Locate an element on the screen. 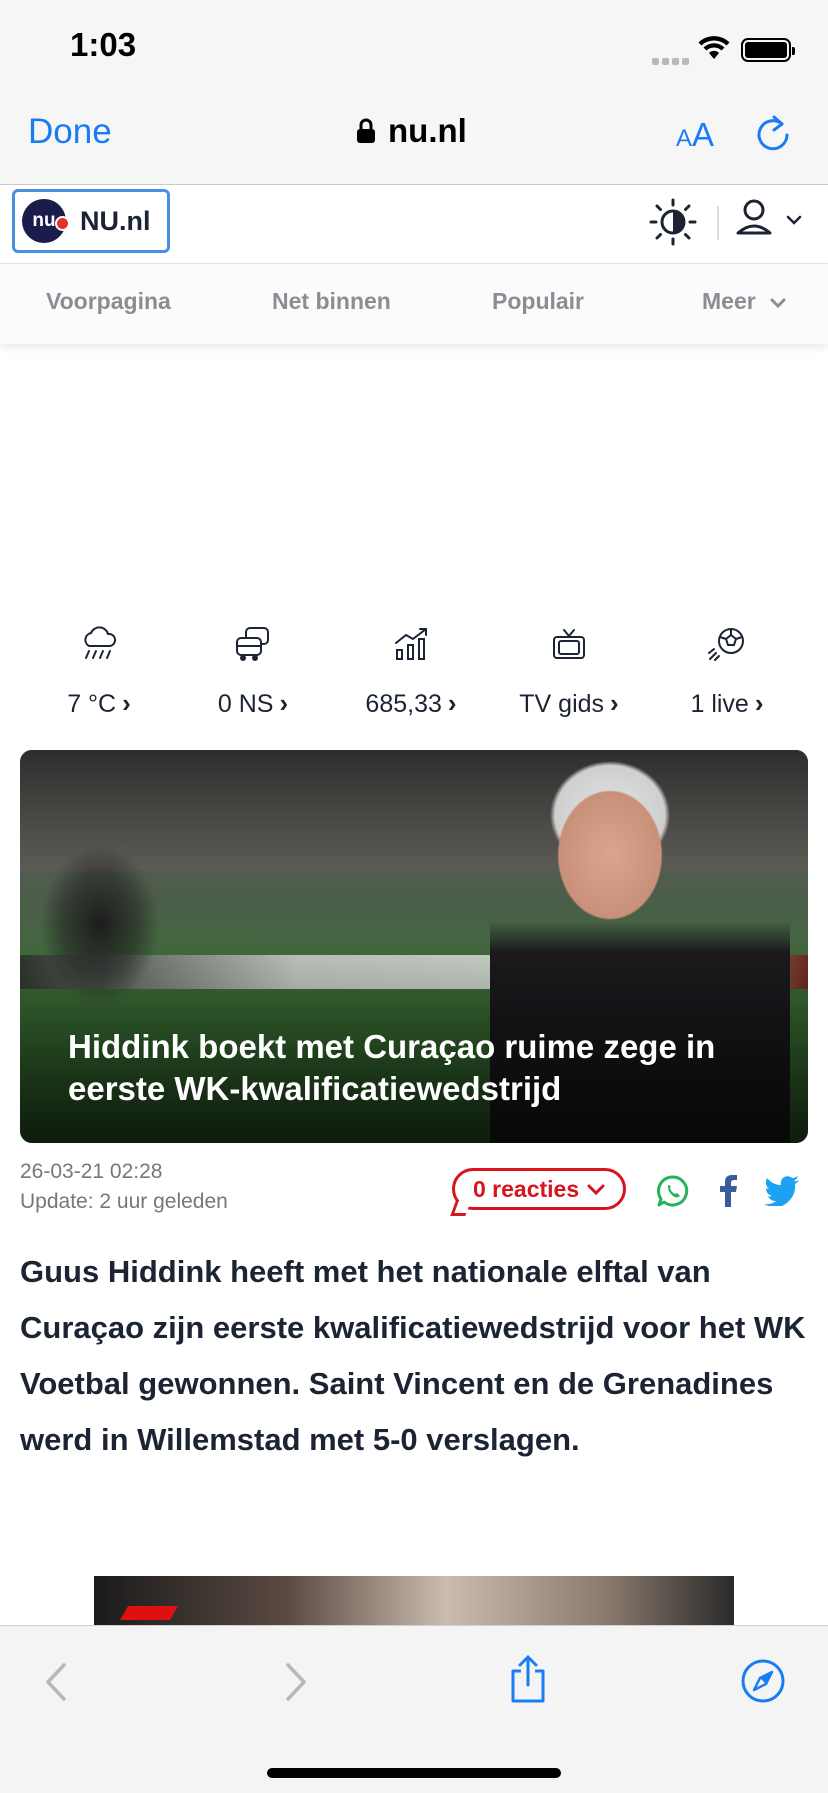 The height and width of the screenshot is (1793, 828). wifi-icon is located at coordinates (714, 50).